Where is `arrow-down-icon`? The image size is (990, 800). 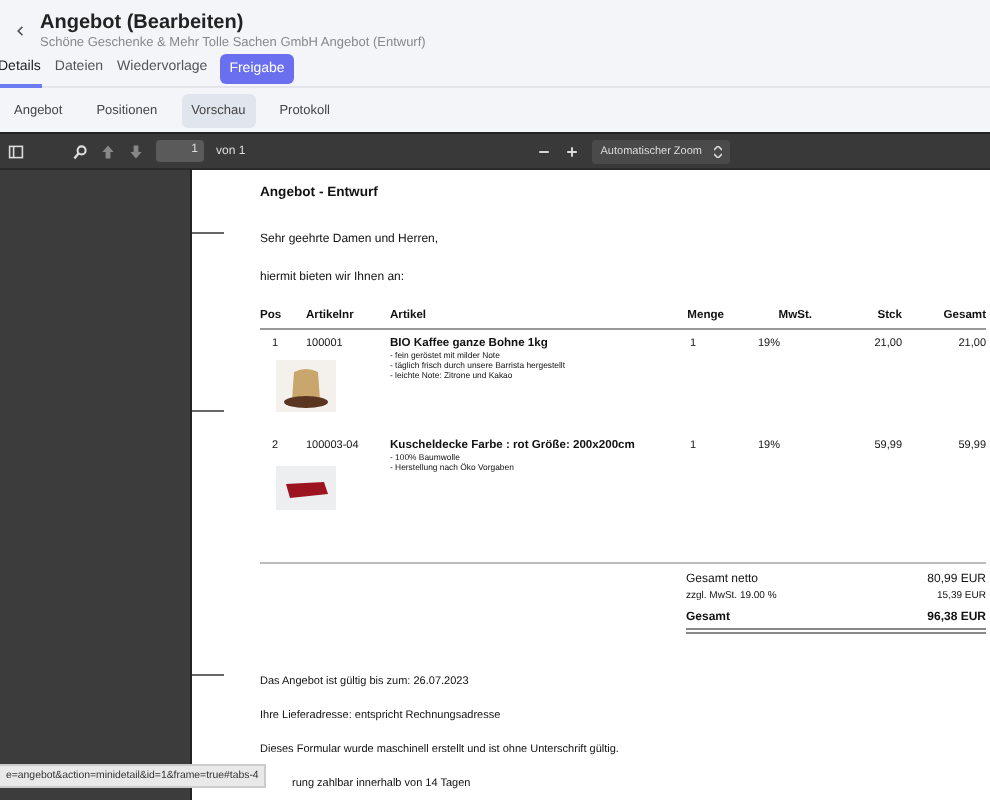 arrow-down-icon is located at coordinates (136, 151).